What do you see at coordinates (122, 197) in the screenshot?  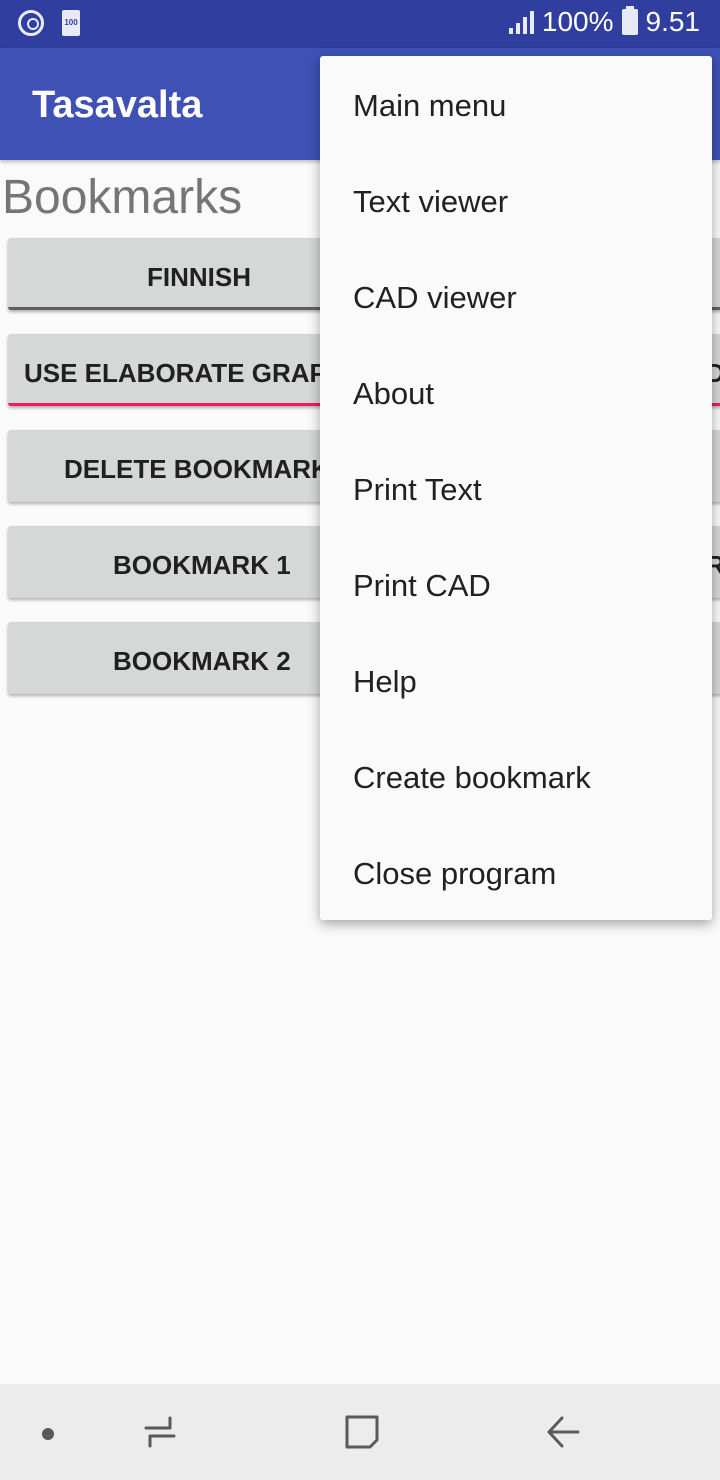 I see `page-heading: Bookmarks` at bounding box center [122, 197].